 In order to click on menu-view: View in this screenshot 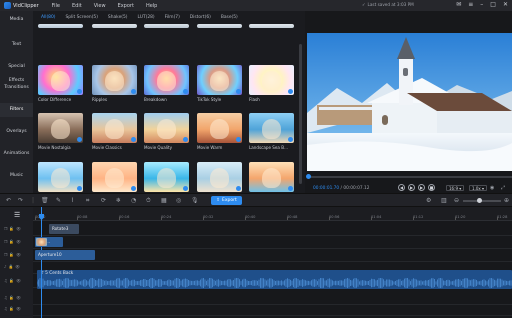, I will do `click(100, 6)`.